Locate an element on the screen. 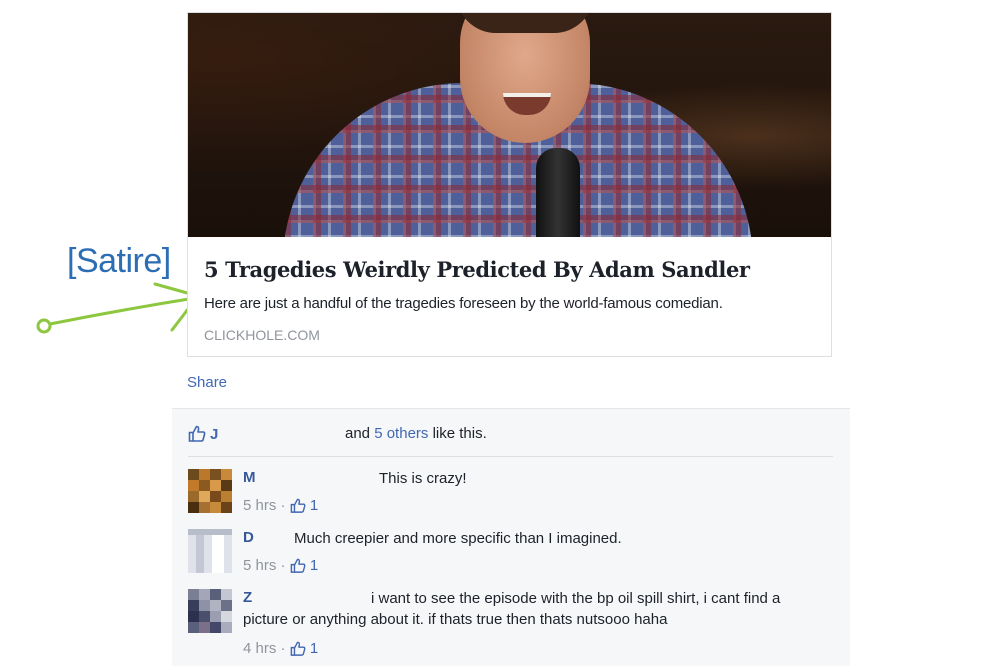 The image size is (995, 666). comment-text: This is crazy! is located at coordinates (423, 478).